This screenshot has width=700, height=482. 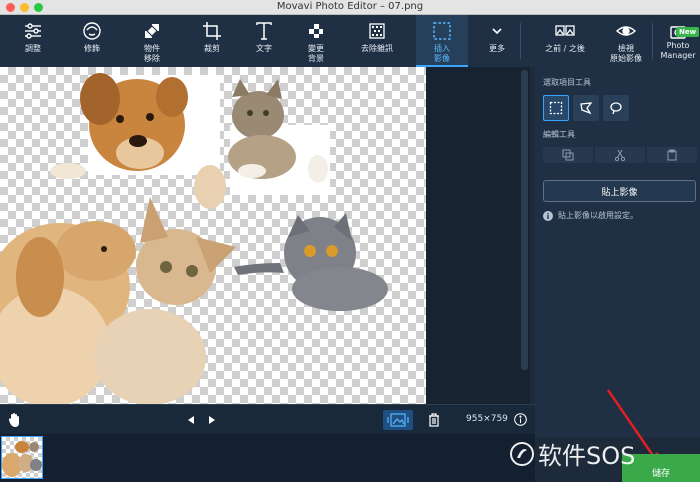 I want to click on canvas-vertical-scrollbar, so click(x=524, y=220).